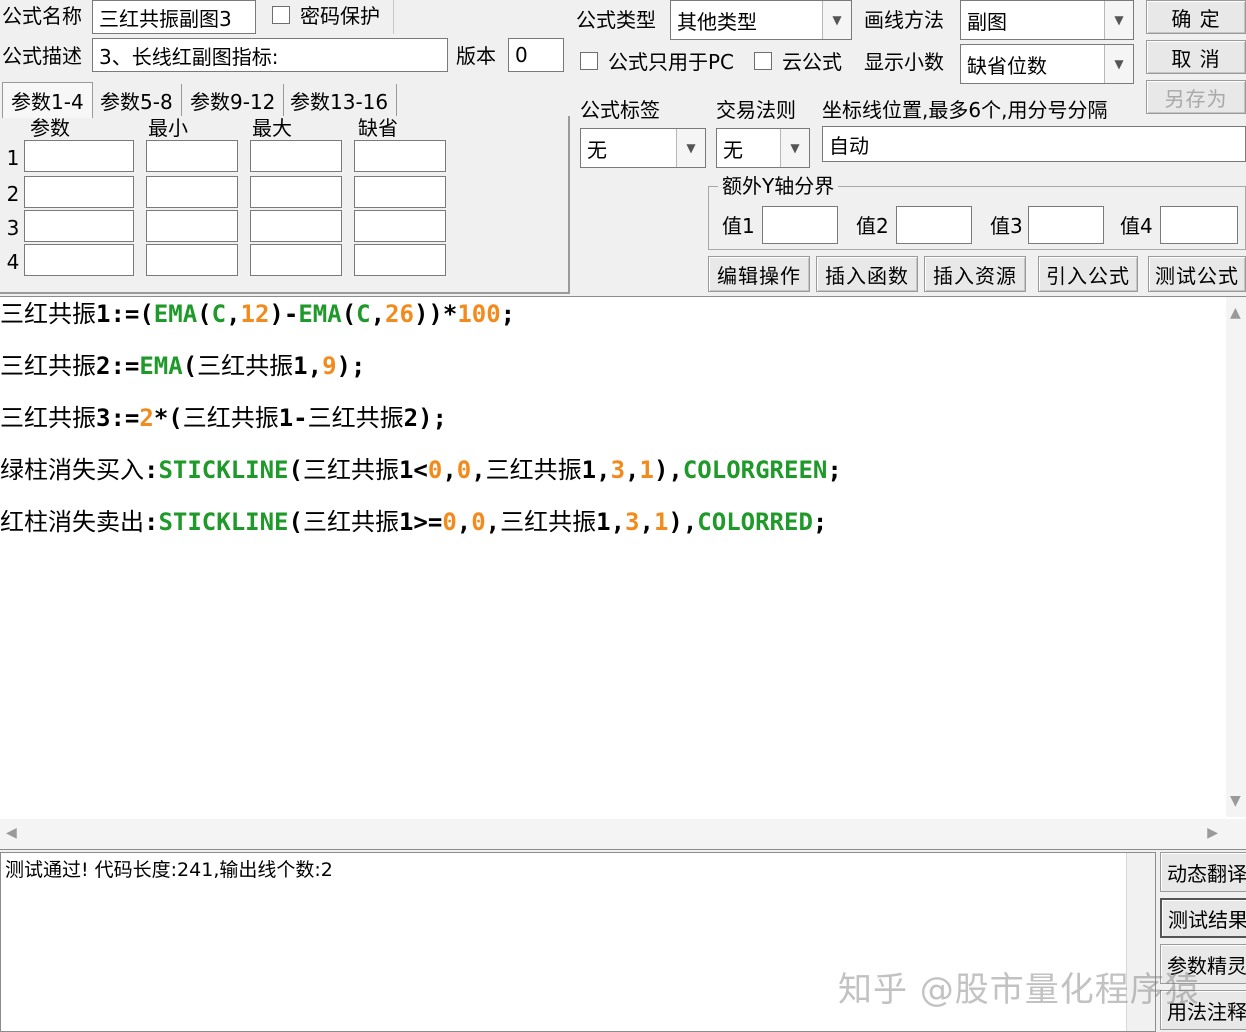  I want to click on horizontal-scrollbar: ◀ ▶, so click(623, 834).